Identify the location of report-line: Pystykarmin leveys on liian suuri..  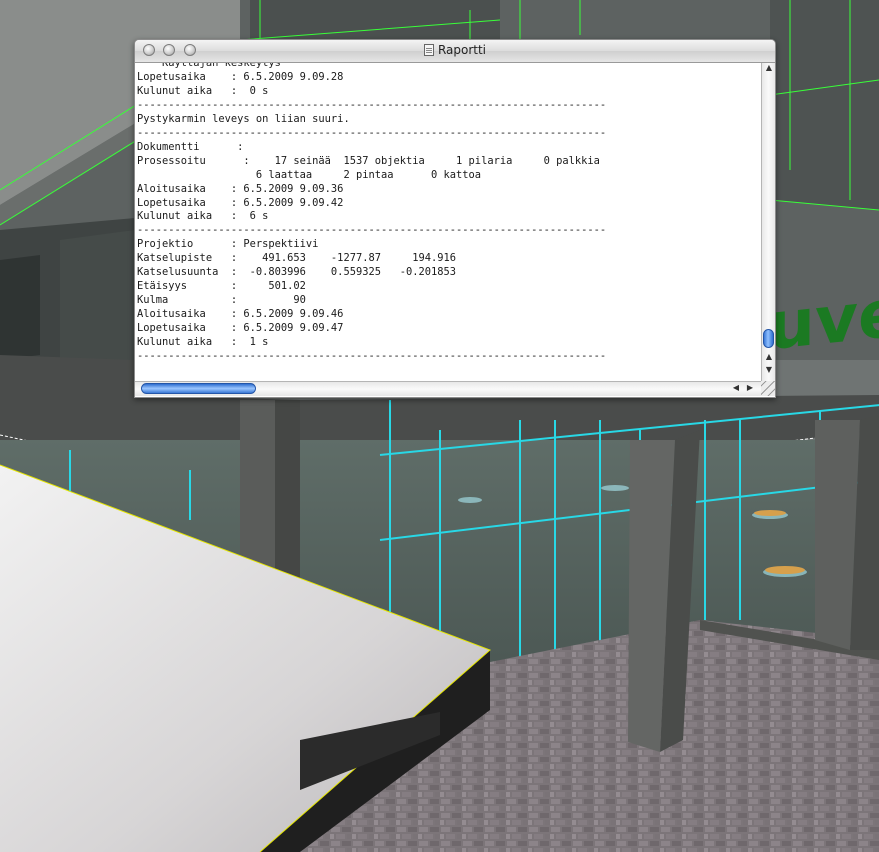
(243, 118).